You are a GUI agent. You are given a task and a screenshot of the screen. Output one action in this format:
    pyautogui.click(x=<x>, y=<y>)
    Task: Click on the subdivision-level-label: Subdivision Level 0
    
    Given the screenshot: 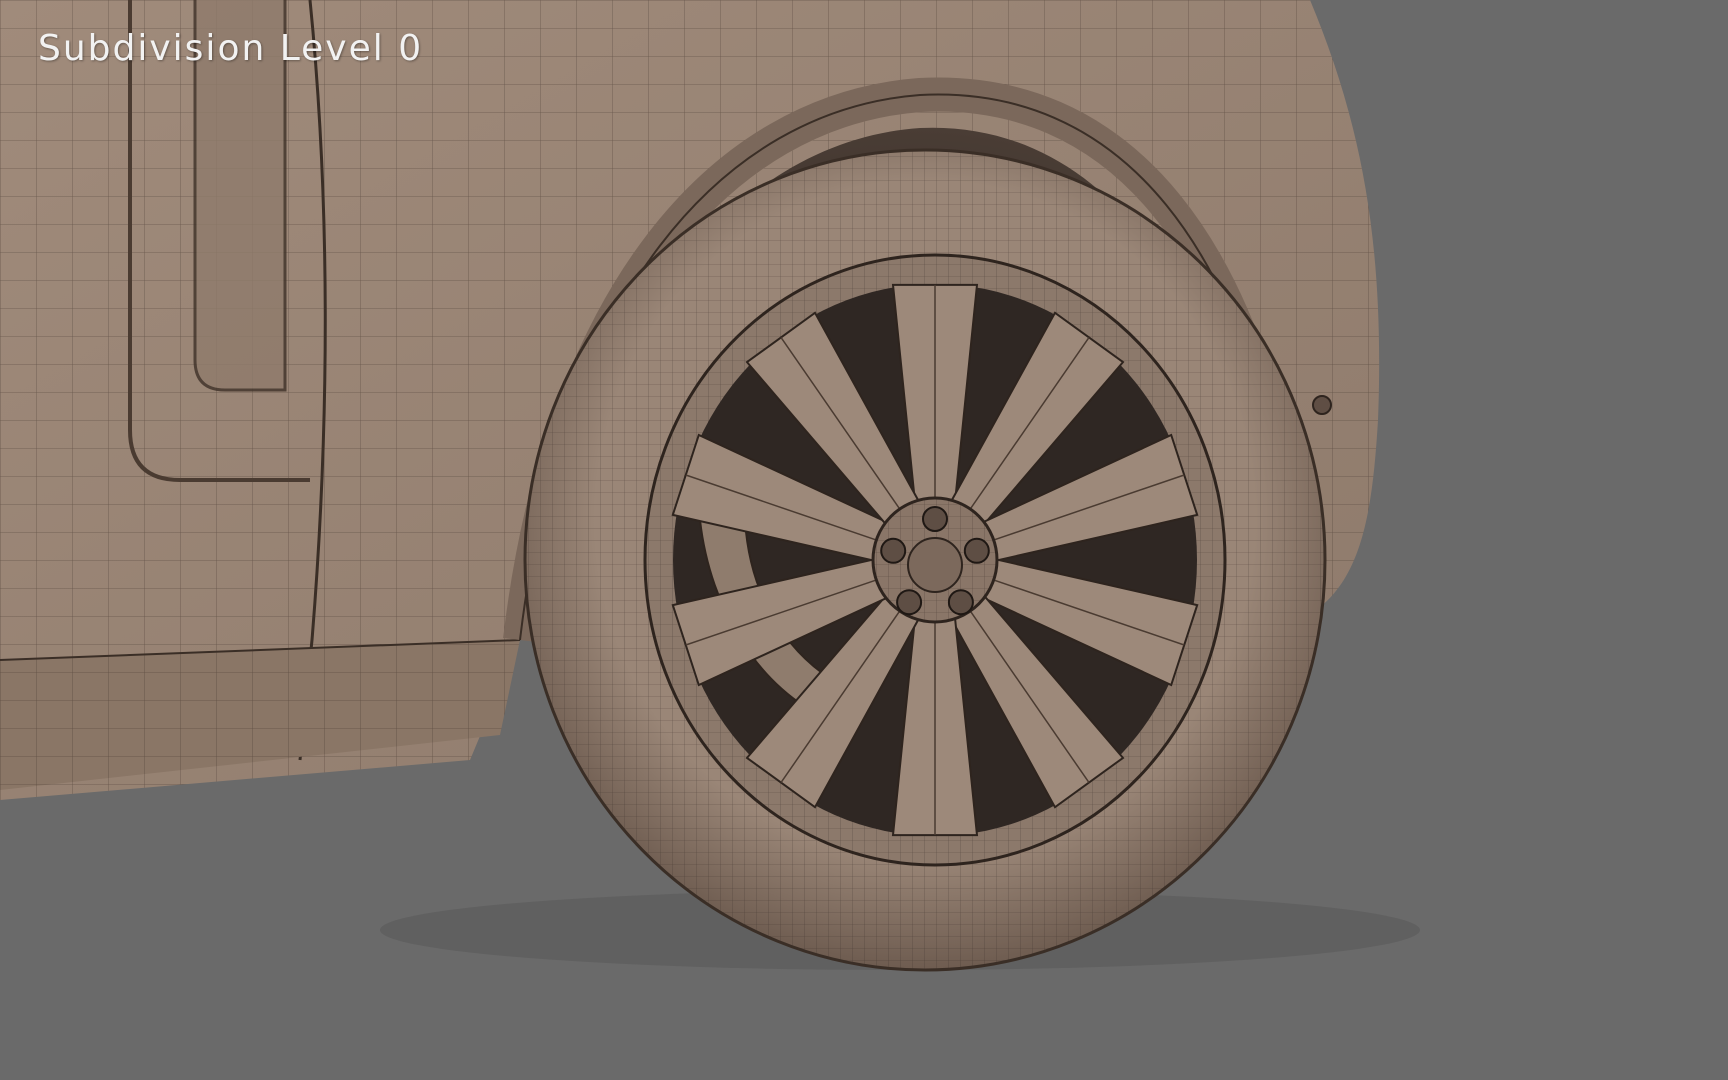 What is the action you would take?
    pyautogui.click(x=231, y=48)
    